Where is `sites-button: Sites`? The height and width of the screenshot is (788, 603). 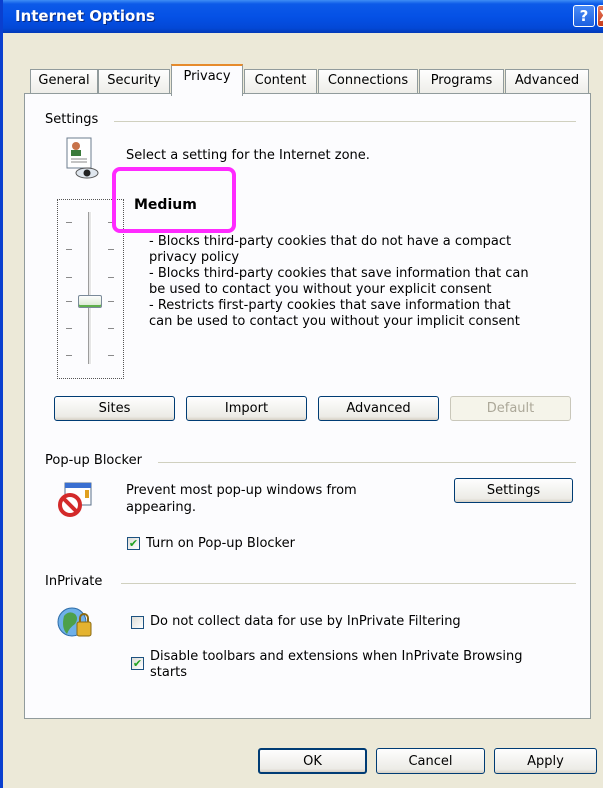 sites-button: Sites is located at coordinates (114, 408).